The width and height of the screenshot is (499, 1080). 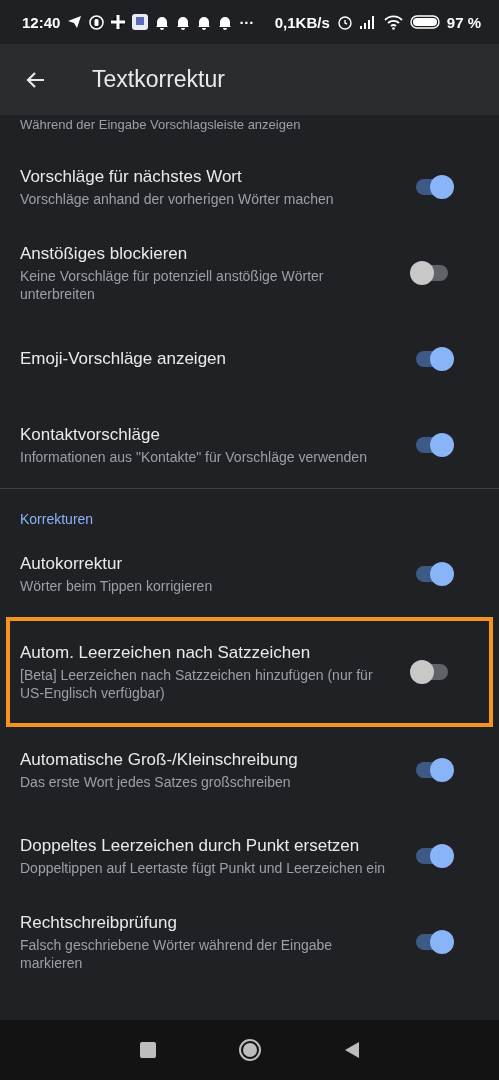 I want to click on setting-title: Autokorrektur, so click(x=72, y=563).